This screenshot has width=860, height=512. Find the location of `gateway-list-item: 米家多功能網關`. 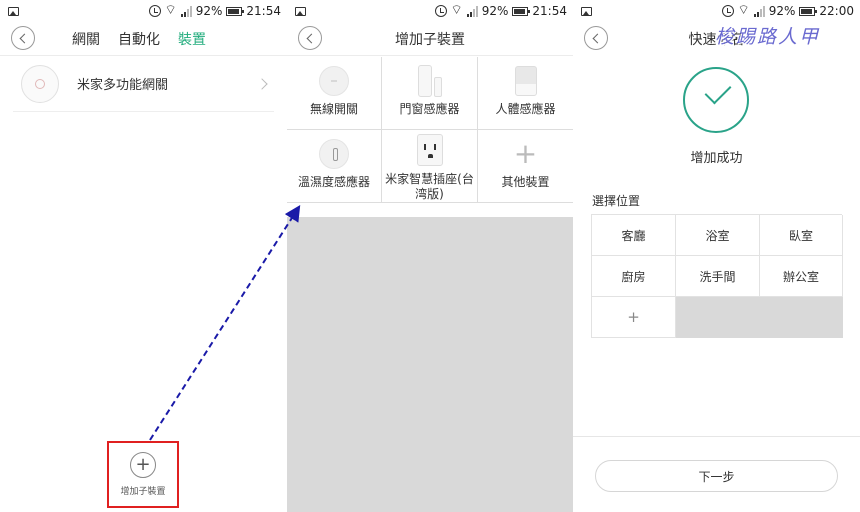

gateway-list-item: 米家多功能網關 is located at coordinates (143, 84).